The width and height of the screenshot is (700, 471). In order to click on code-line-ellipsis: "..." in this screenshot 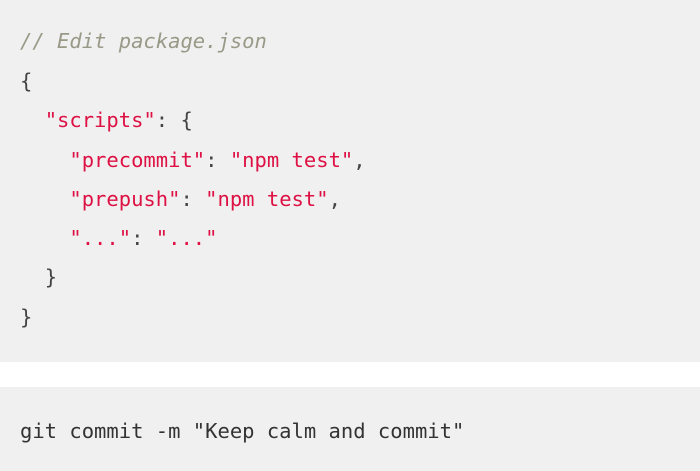, I will do `click(119, 238)`.